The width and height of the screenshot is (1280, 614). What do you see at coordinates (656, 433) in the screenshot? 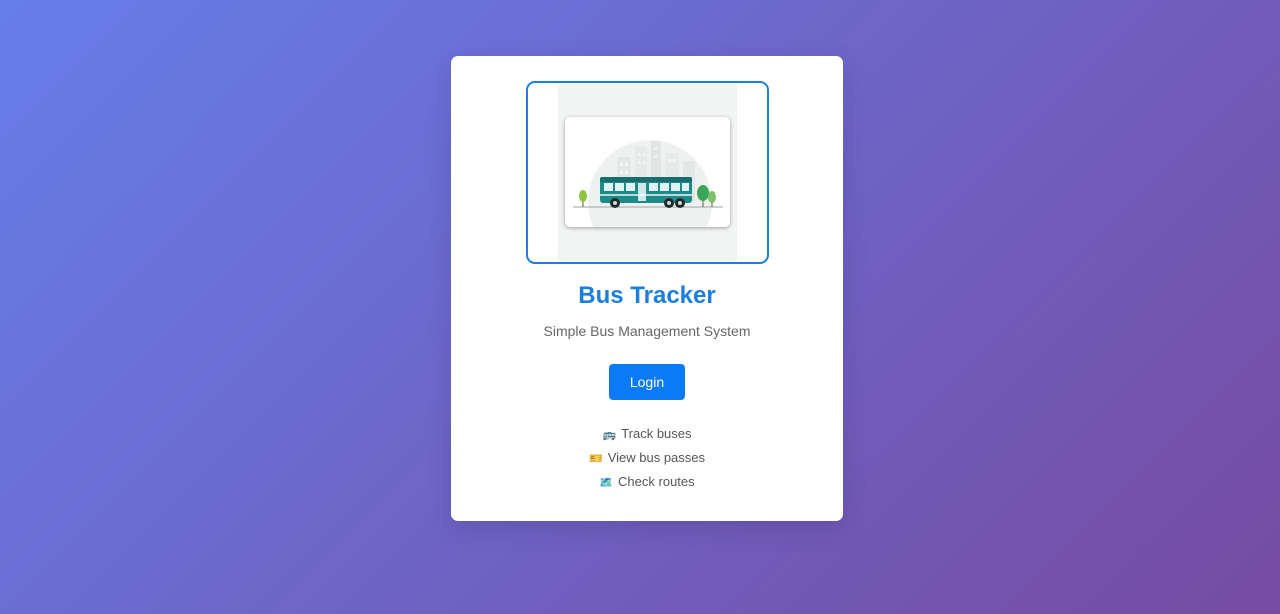
I see `feature-label: Track buses` at bounding box center [656, 433].